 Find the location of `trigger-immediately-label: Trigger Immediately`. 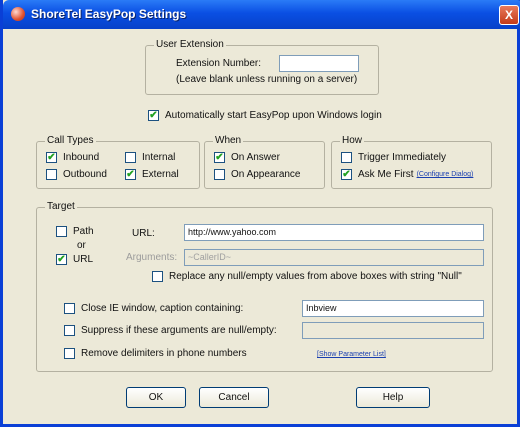

trigger-immediately-label: Trigger Immediately is located at coordinates (402, 157).